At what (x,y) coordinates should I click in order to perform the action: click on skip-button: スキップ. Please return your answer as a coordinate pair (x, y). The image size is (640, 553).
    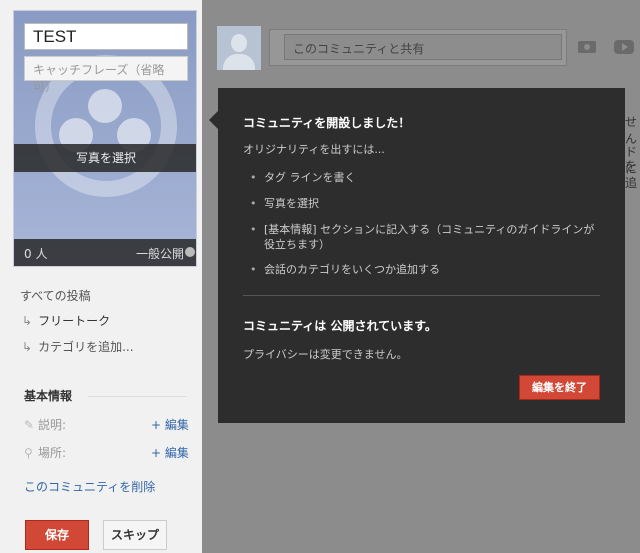
    Looking at the image, I should click on (135, 535).